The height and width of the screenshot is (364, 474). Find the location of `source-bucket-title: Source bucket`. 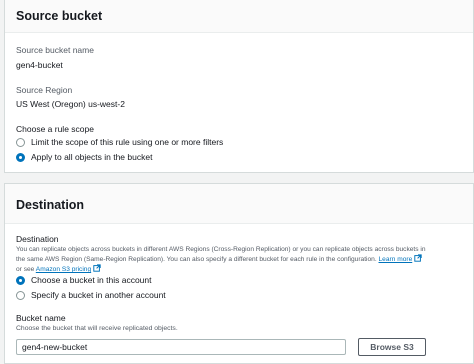

source-bucket-title: Source bucket is located at coordinates (59, 16).